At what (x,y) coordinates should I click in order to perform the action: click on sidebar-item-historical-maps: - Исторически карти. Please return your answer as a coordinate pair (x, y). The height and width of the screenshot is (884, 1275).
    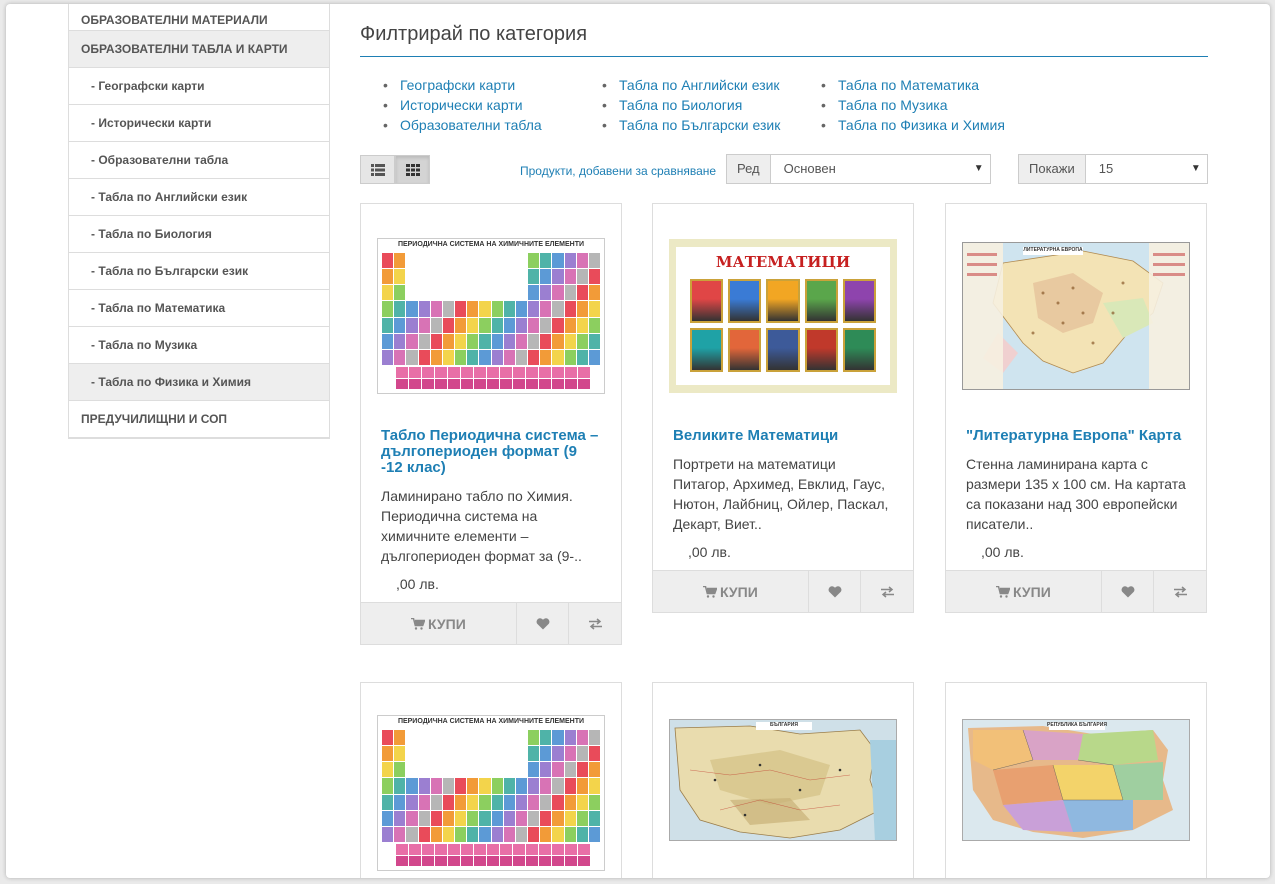
    Looking at the image, I should click on (199, 123).